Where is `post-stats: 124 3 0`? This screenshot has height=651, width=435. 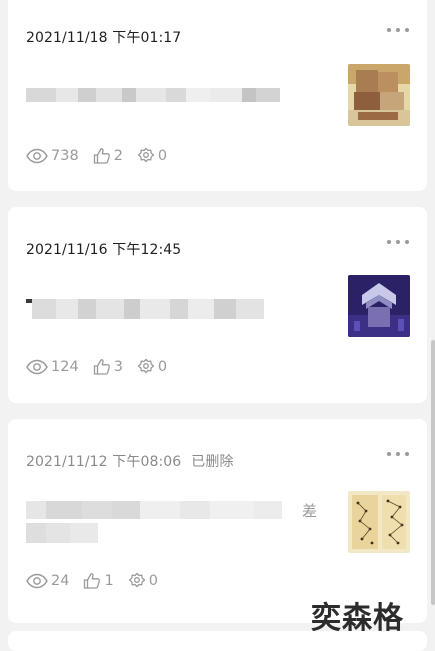 post-stats: 124 3 0 is located at coordinates (103, 367).